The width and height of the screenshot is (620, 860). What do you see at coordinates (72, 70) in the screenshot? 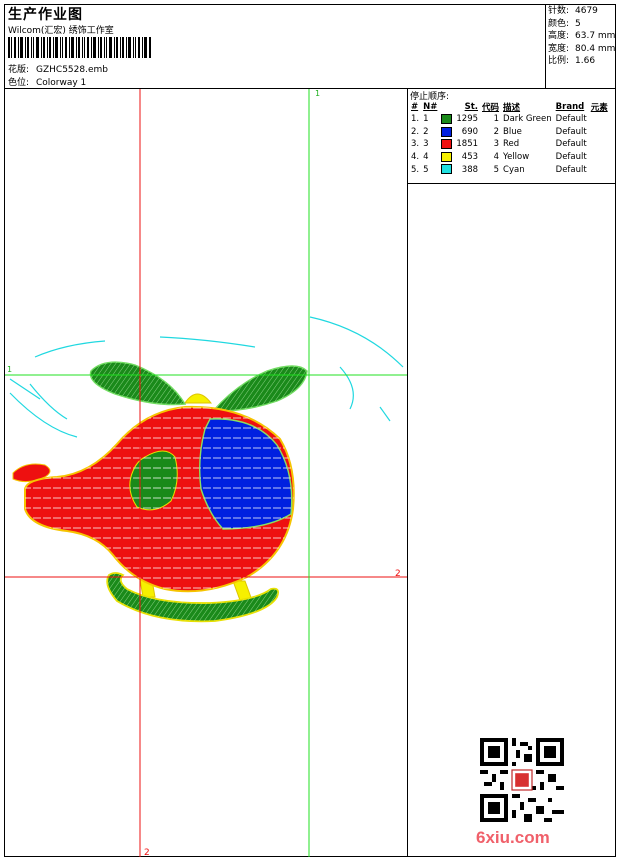
I see `design-file-name: GZHC5528.emb` at bounding box center [72, 70].